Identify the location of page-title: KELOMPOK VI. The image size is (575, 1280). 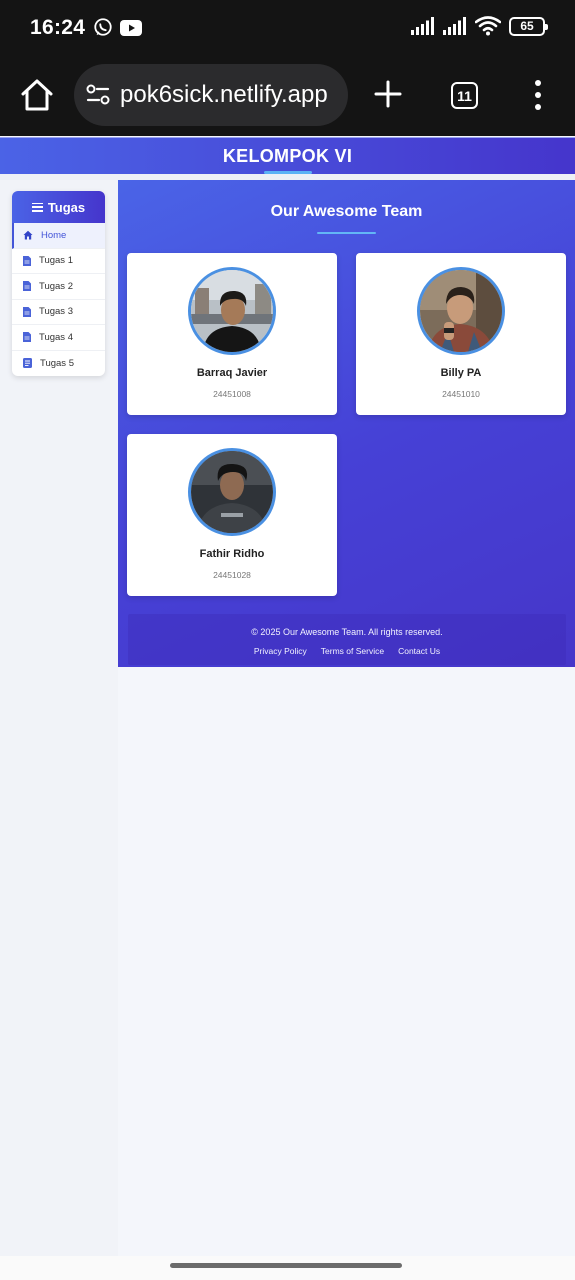
(287, 156).